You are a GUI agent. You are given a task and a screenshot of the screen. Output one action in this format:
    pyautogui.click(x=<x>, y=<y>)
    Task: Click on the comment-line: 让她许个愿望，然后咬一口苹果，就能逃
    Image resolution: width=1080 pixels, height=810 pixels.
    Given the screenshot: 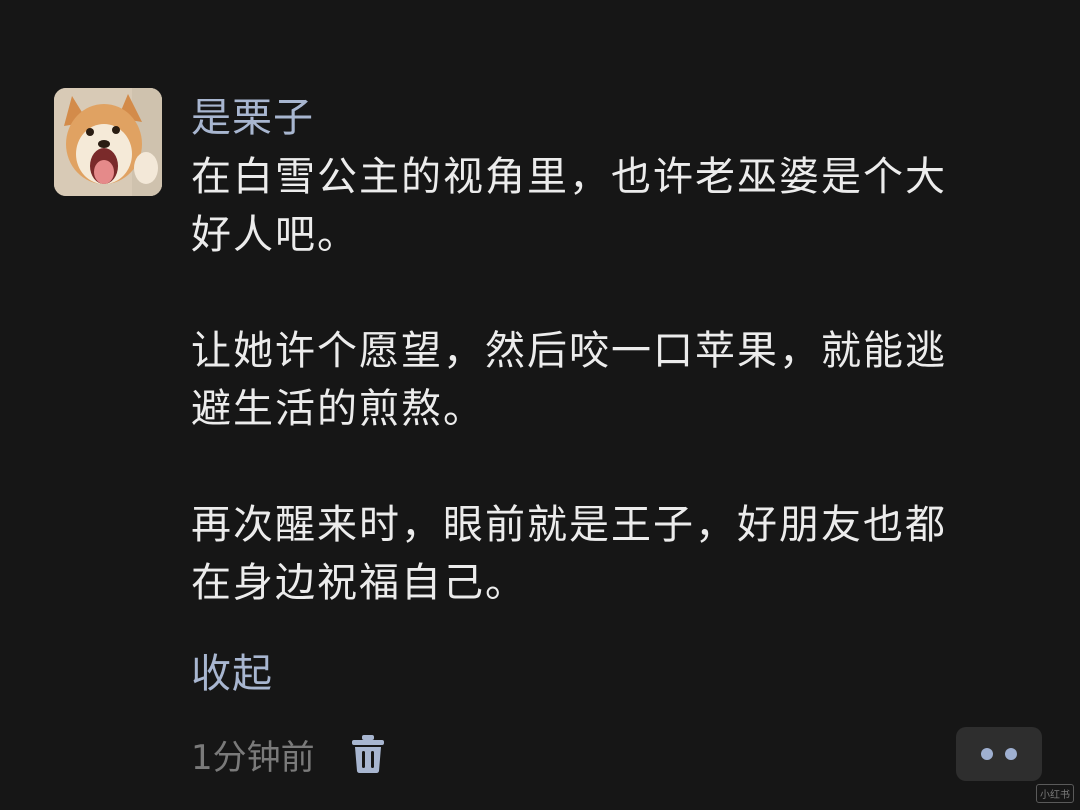 What is the action you would take?
    pyautogui.click(x=569, y=351)
    